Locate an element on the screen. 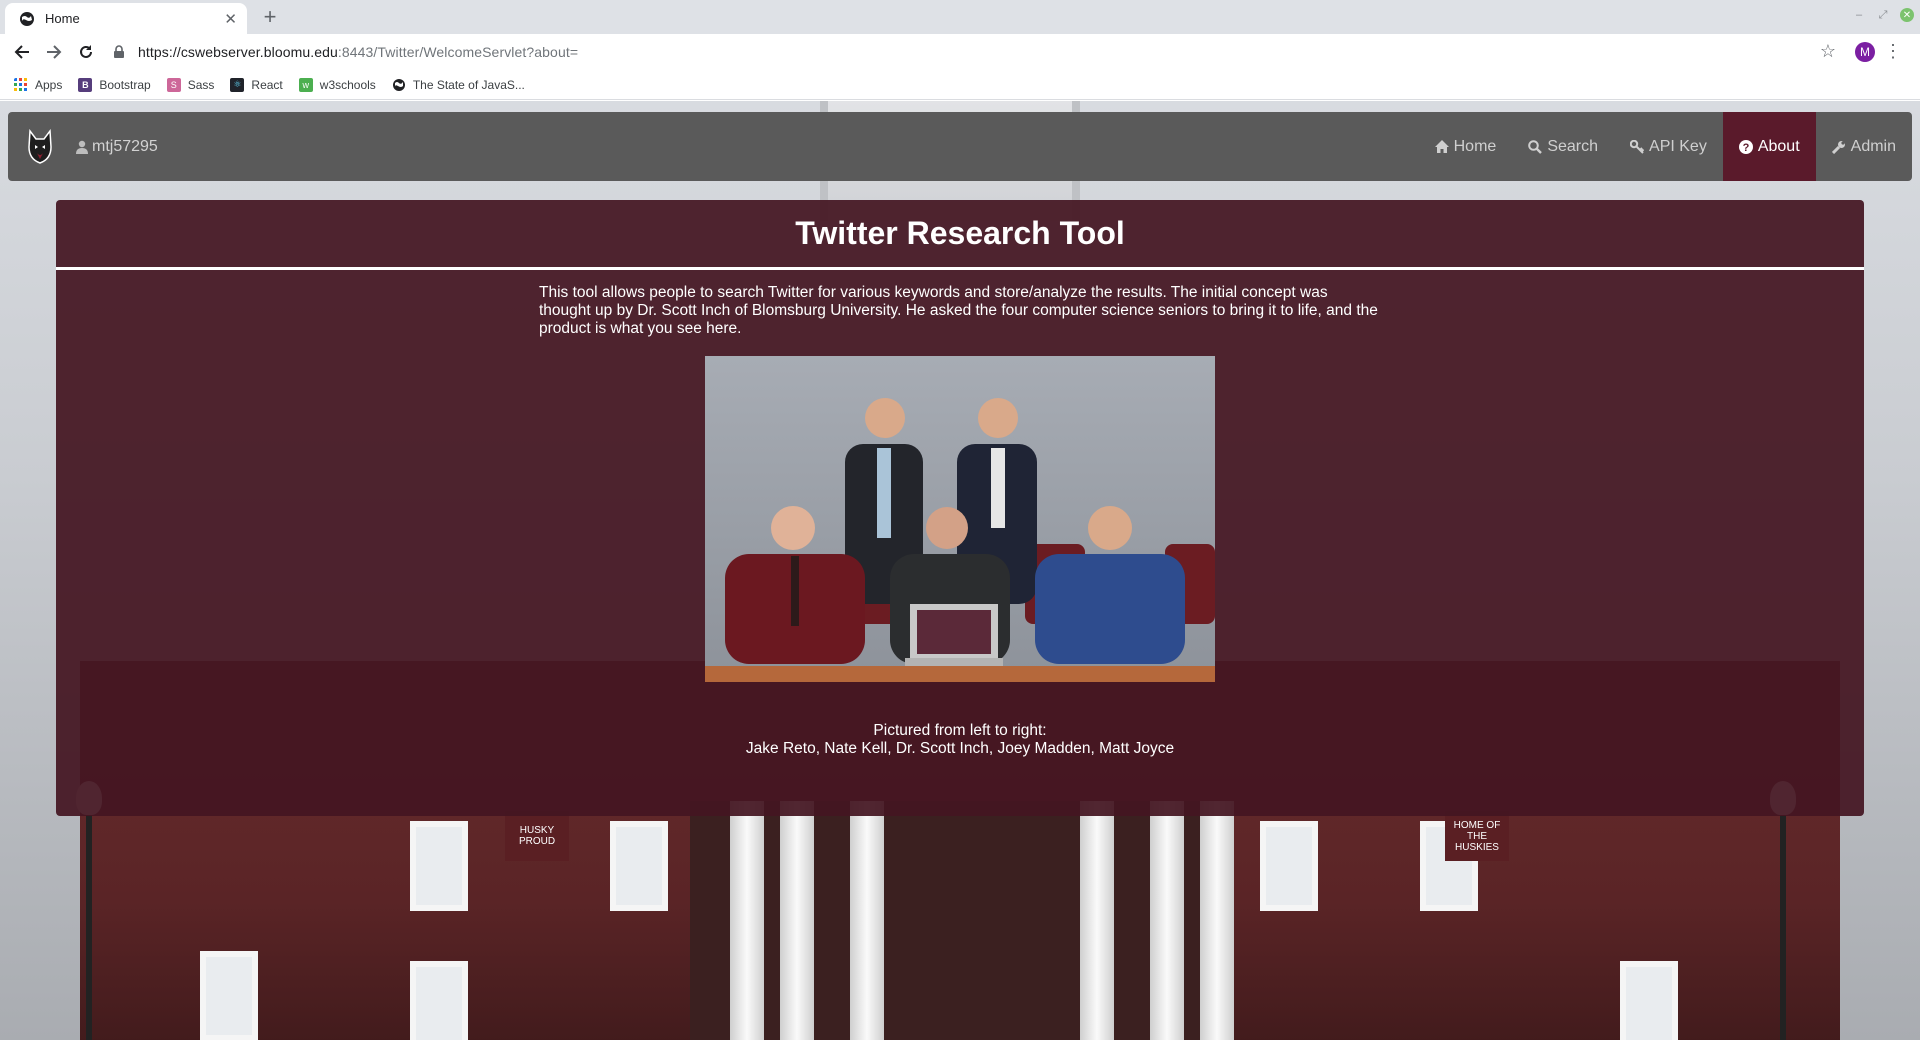 The image size is (1920, 1040). menu-kebab-icon: ⋮ is located at coordinates (1893, 51).